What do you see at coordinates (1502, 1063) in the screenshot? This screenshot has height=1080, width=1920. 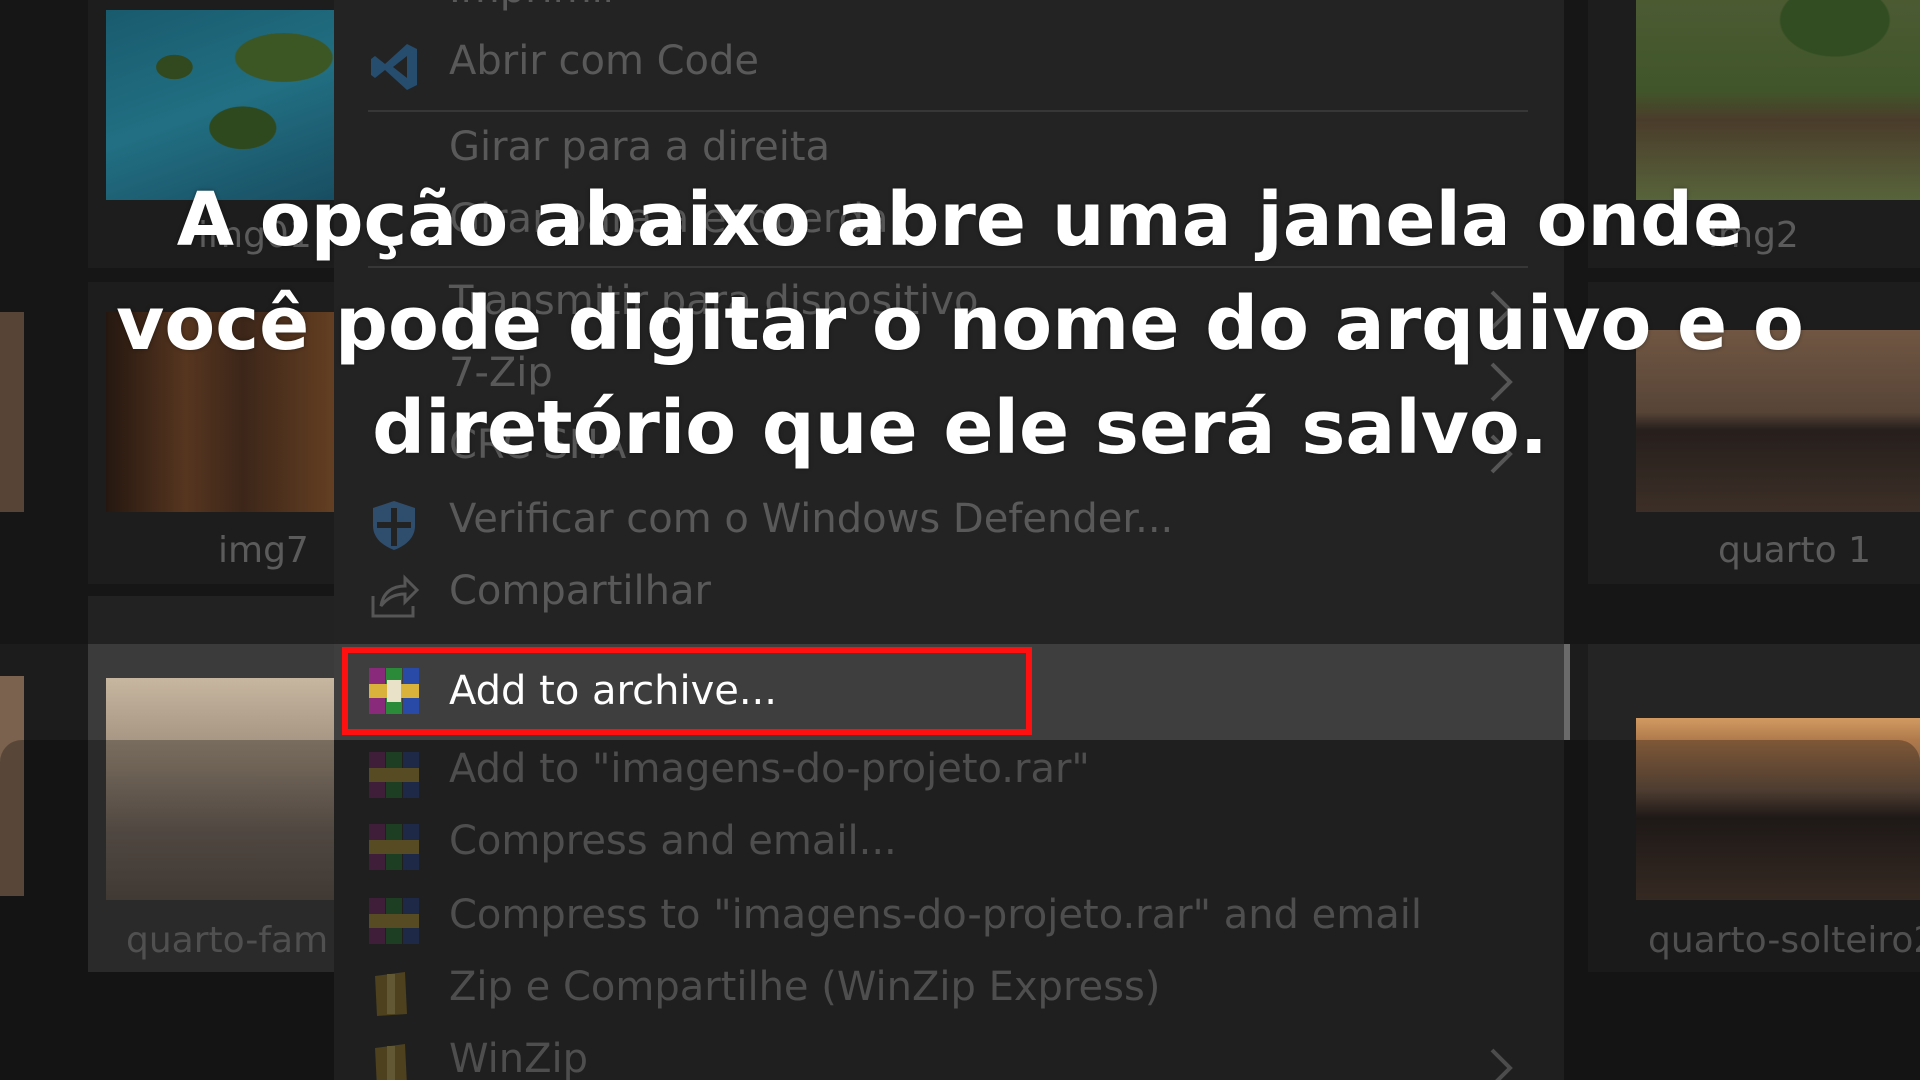 I see `chevron-right-icon` at bounding box center [1502, 1063].